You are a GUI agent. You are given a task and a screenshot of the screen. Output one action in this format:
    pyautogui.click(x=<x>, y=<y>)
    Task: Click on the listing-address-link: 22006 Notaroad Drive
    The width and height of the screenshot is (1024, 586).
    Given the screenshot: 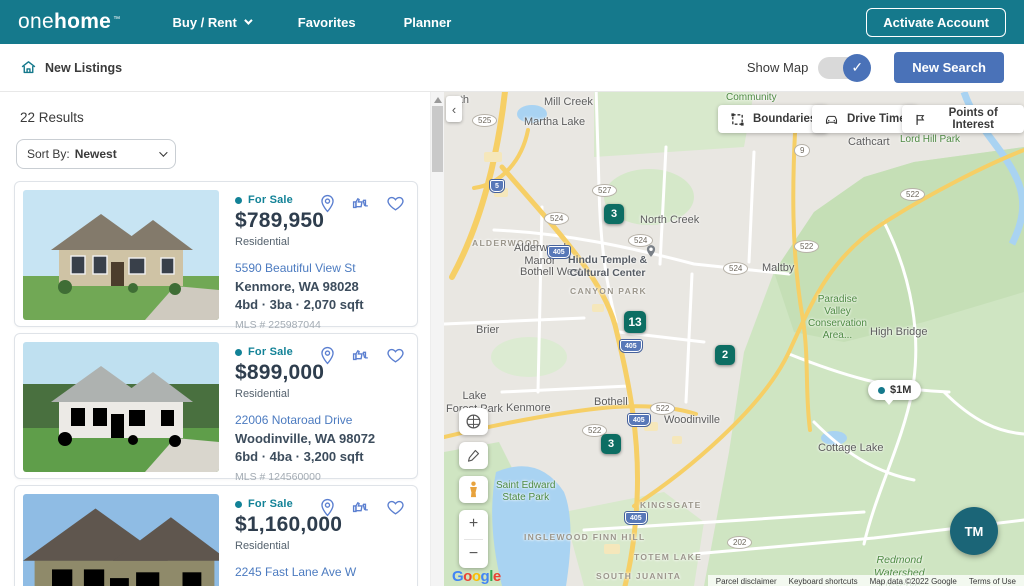 What is the action you would take?
    pyautogui.click(x=322, y=420)
    